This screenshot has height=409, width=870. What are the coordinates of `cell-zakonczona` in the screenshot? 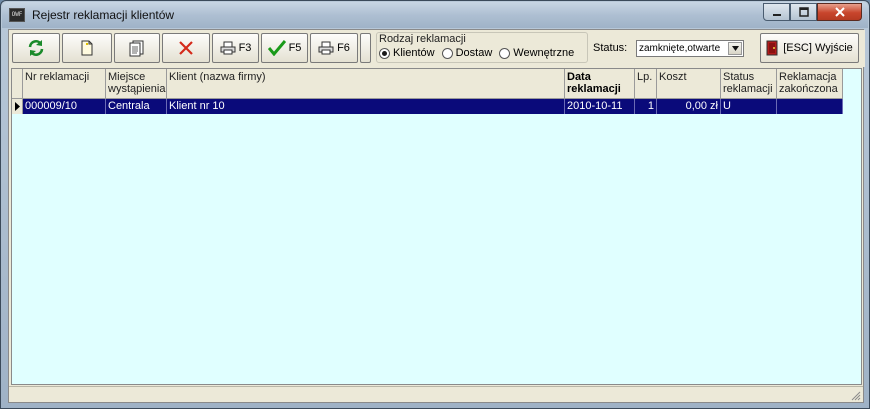 It's located at (810, 106).